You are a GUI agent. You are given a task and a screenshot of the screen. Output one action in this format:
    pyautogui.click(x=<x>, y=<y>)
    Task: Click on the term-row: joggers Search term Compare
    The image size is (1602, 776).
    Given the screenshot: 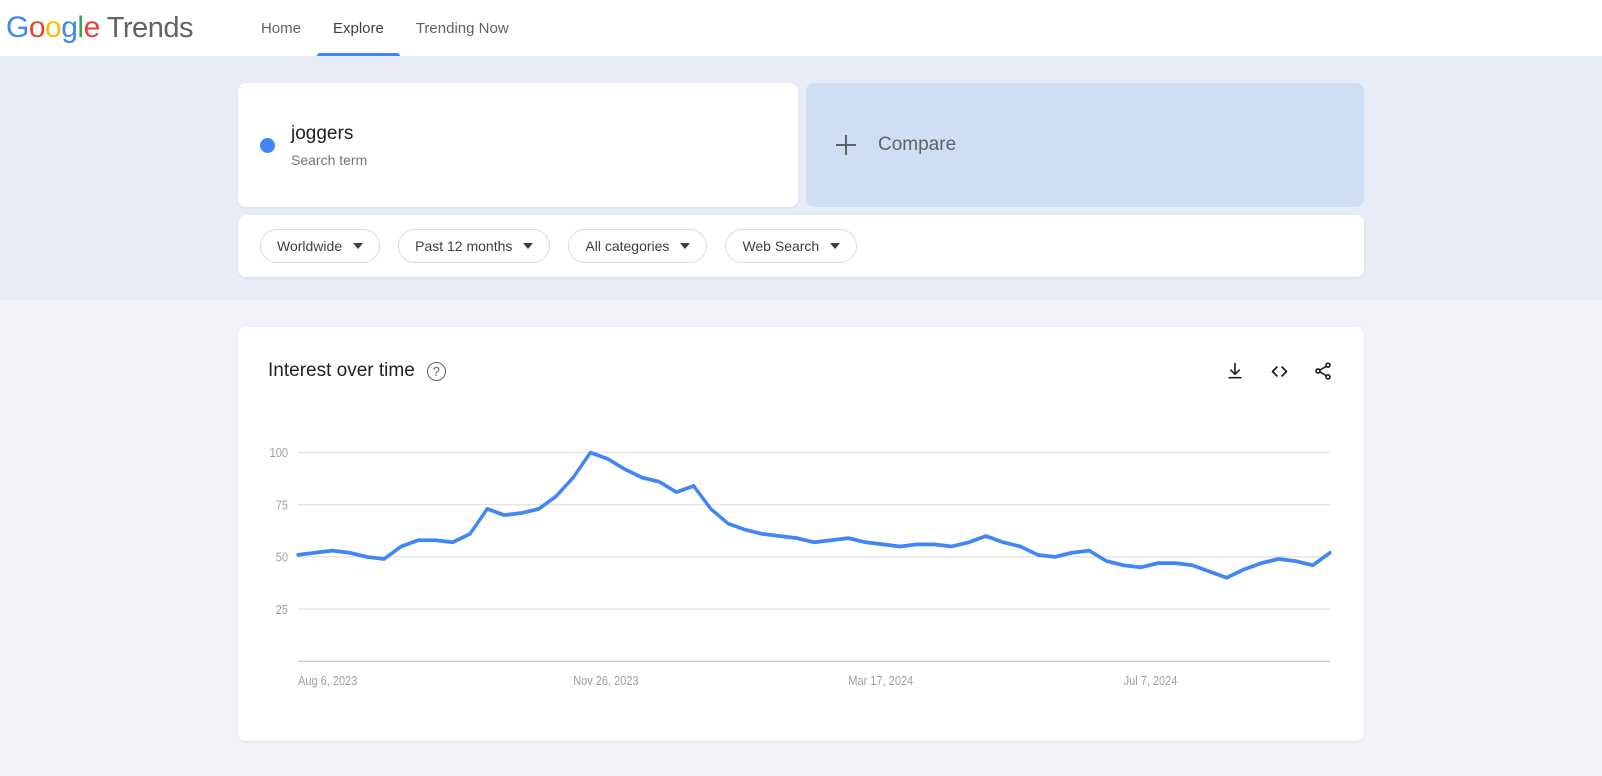 What is the action you would take?
    pyautogui.click(x=801, y=145)
    